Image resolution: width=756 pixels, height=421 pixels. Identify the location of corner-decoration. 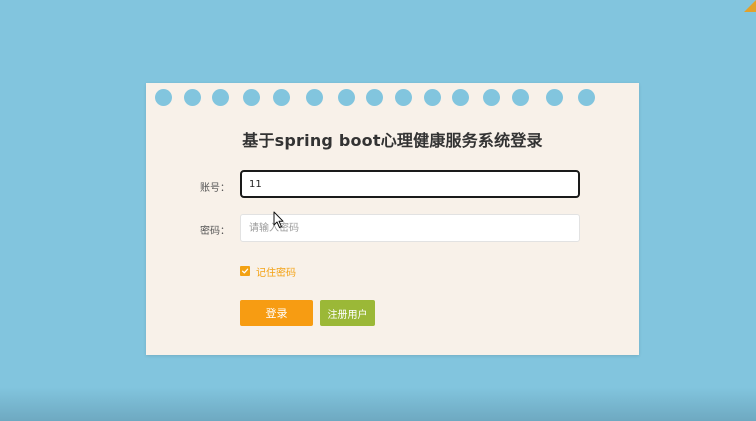
(750, 6).